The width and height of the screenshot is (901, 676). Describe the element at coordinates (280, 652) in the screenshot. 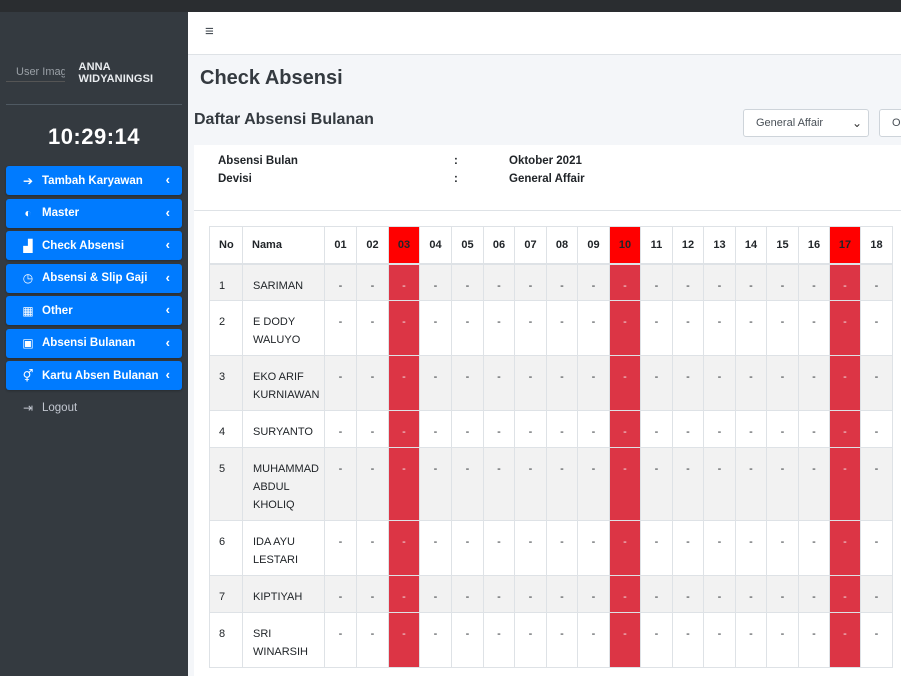

I see `employee-name-line: WINARSIH` at that location.